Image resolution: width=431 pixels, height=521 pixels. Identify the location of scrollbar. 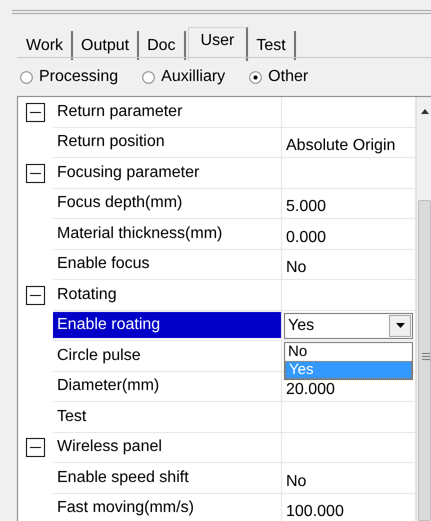
(423, 309).